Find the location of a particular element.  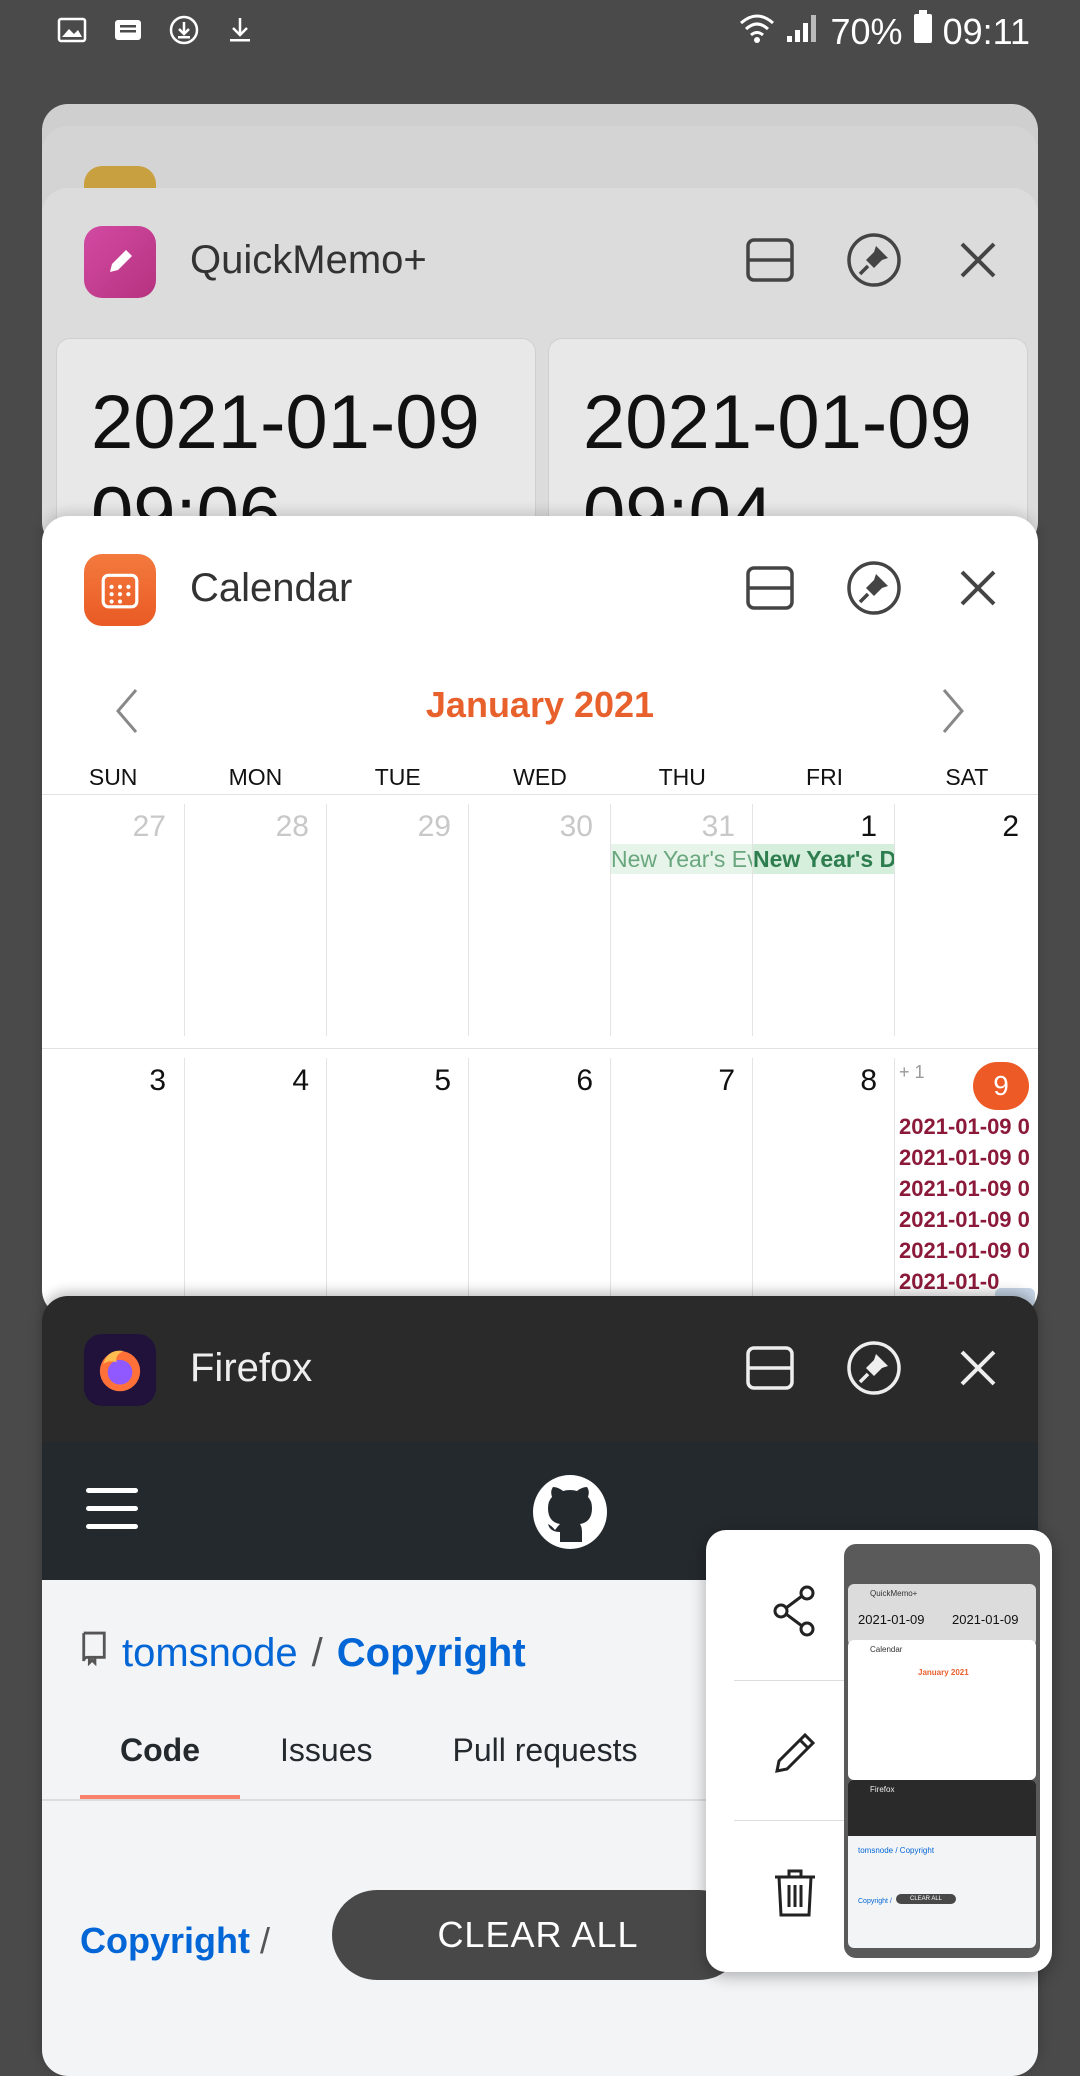

calendar-day: 30 is located at coordinates (539, 920).